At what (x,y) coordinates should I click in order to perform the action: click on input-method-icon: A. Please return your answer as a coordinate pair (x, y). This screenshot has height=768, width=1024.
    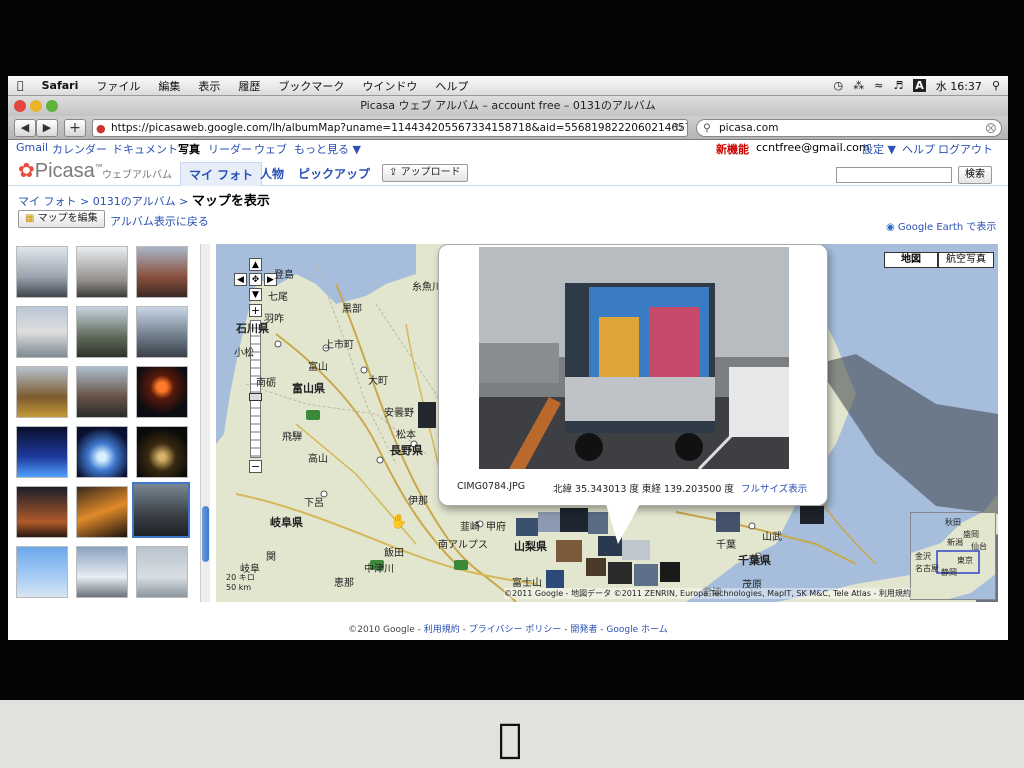
    Looking at the image, I should click on (919, 85).